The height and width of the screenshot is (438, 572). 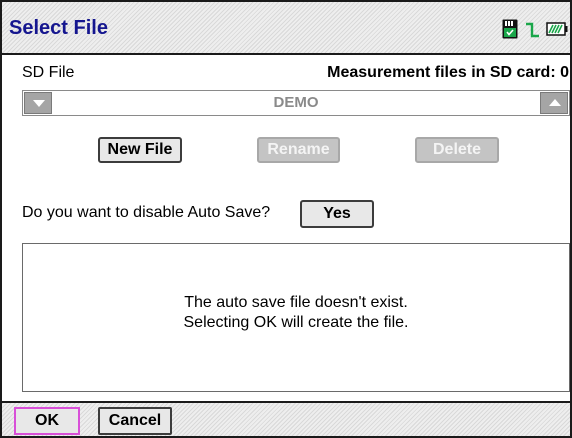 I want to click on autosave-yes-button: Yes, so click(x=337, y=214).